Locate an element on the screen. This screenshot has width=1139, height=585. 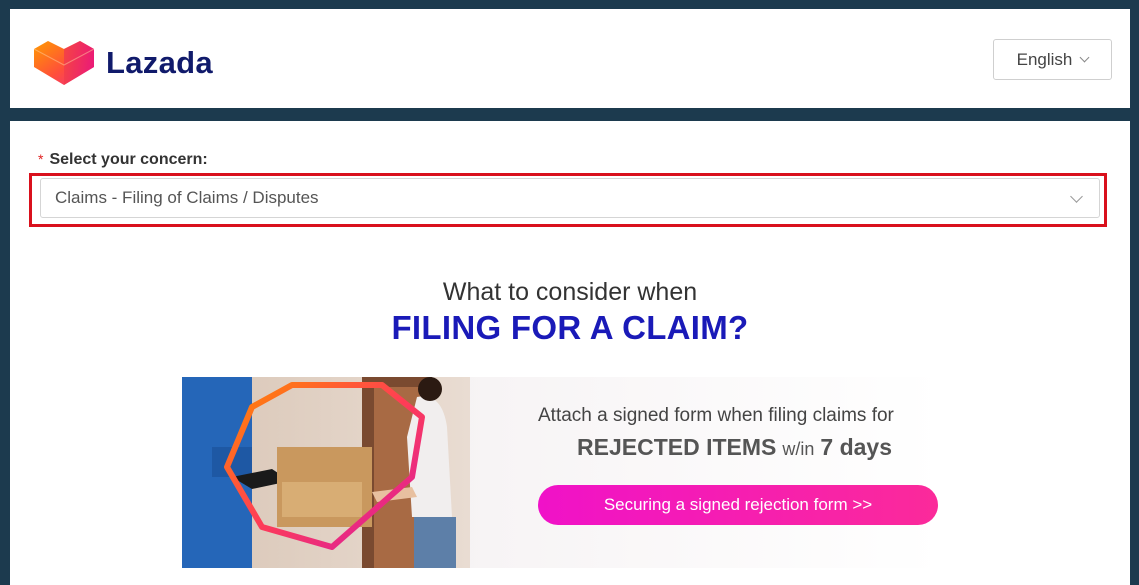
concern-label-text: Select your concern: is located at coordinates (128, 159).